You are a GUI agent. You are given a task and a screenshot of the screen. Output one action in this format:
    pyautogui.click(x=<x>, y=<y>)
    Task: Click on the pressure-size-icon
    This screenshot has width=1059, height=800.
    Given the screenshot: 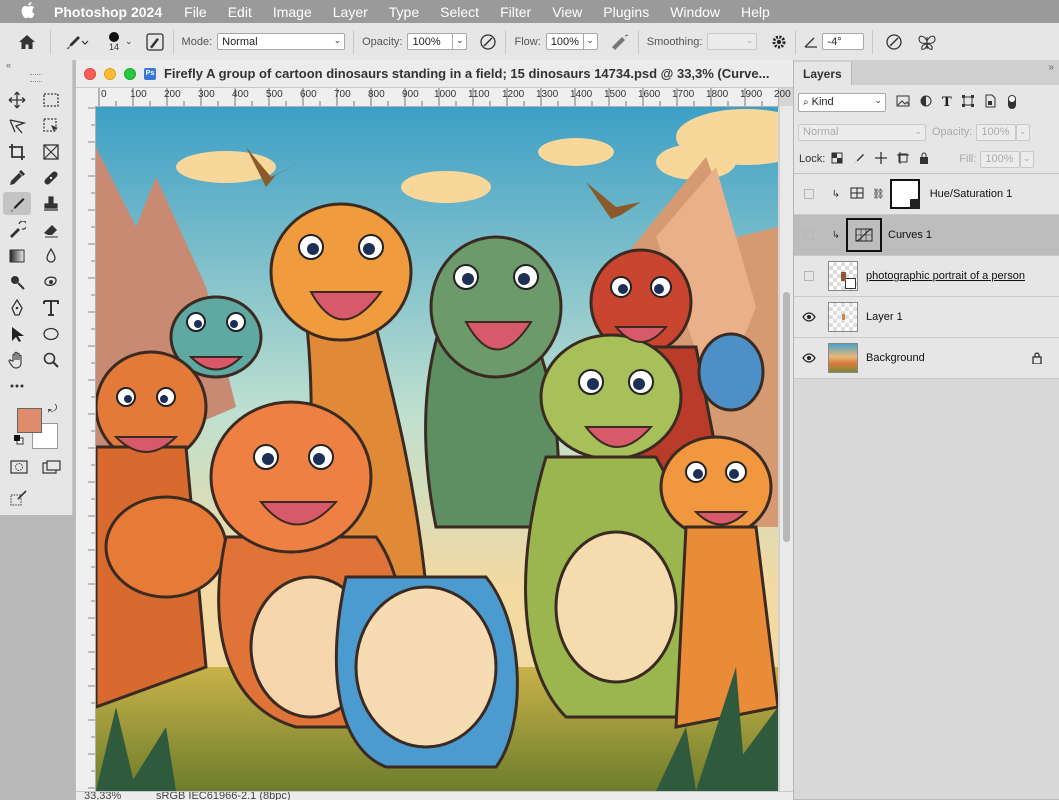 What is the action you would take?
    pyautogui.click(x=894, y=42)
    